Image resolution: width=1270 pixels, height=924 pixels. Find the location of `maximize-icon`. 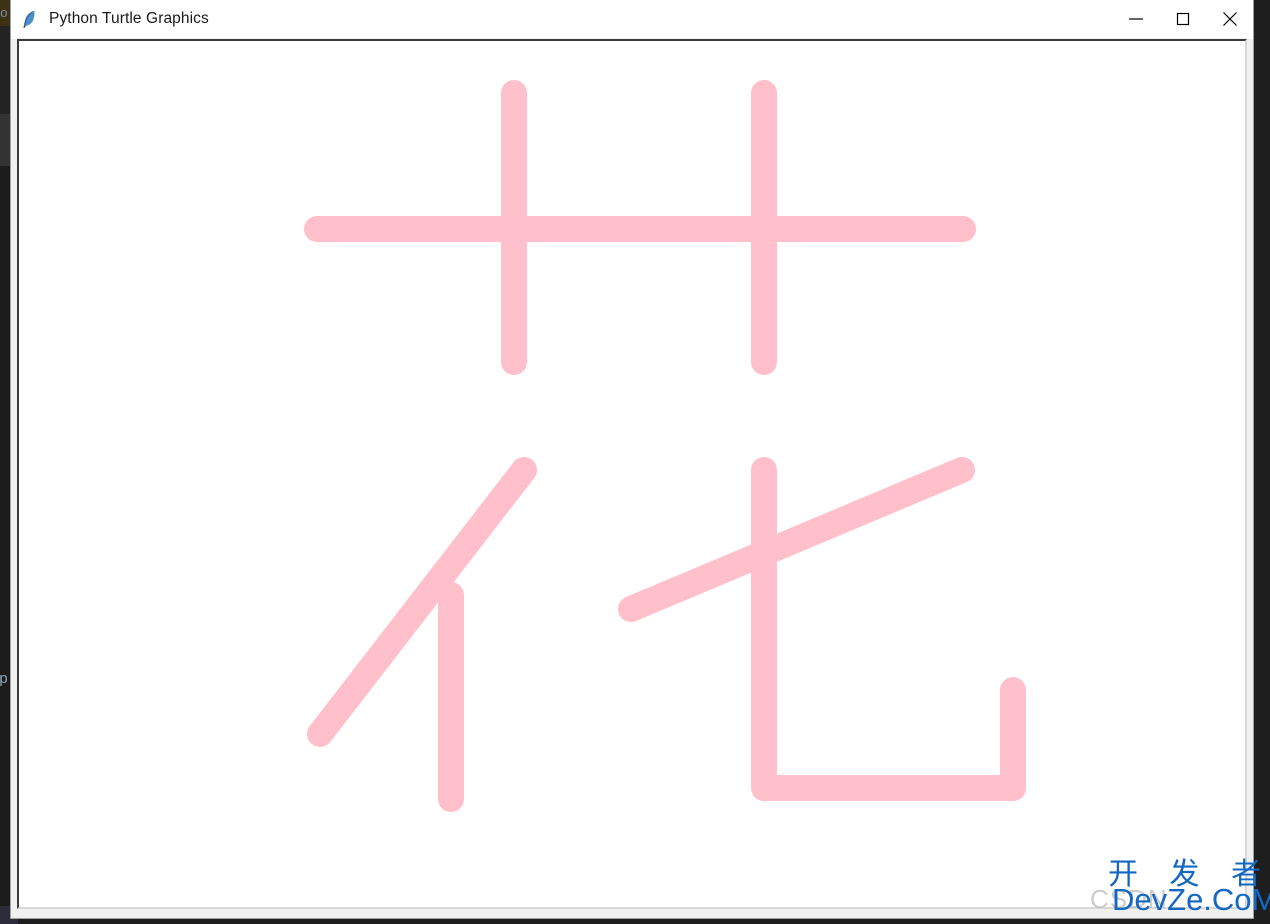

maximize-icon is located at coordinates (1182, 19).